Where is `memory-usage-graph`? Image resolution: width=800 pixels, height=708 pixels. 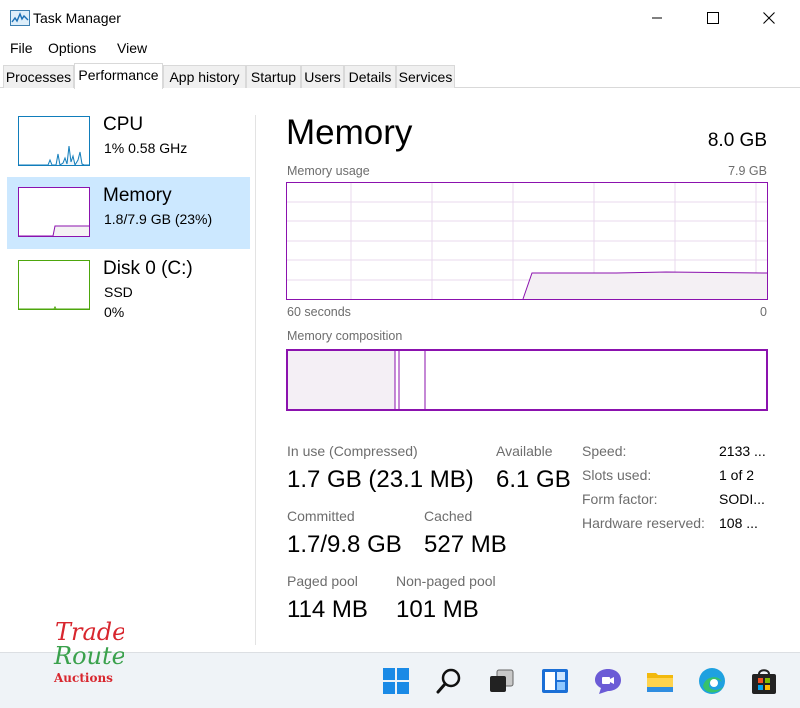 memory-usage-graph is located at coordinates (527, 241).